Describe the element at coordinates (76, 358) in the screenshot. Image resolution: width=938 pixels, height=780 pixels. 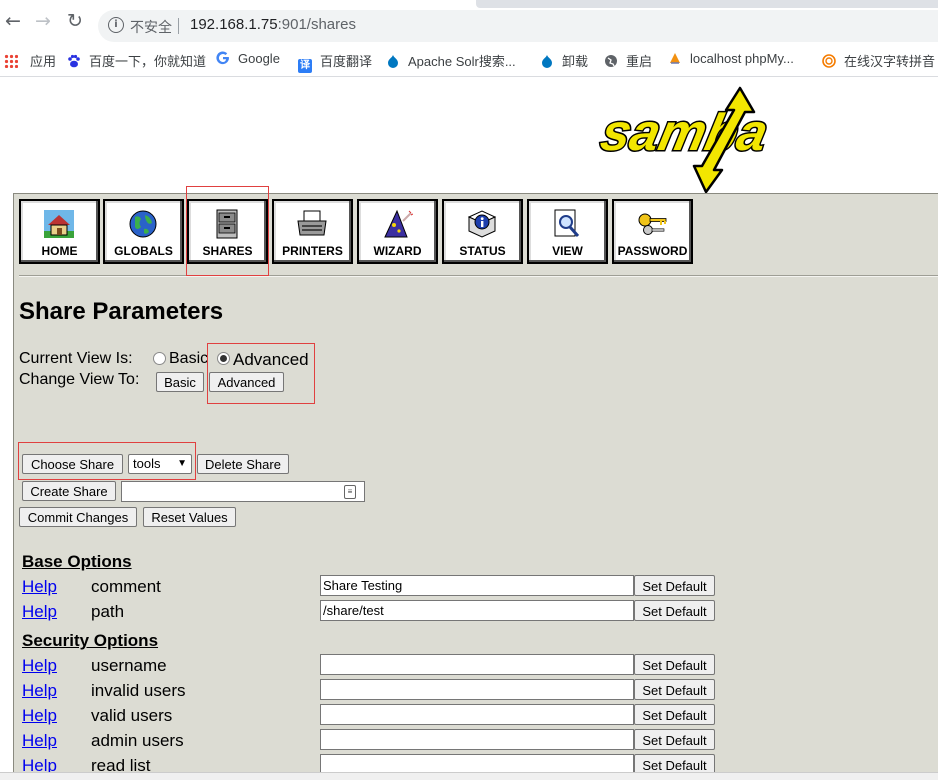
I see `current-view-label: Current View Is:` at that location.